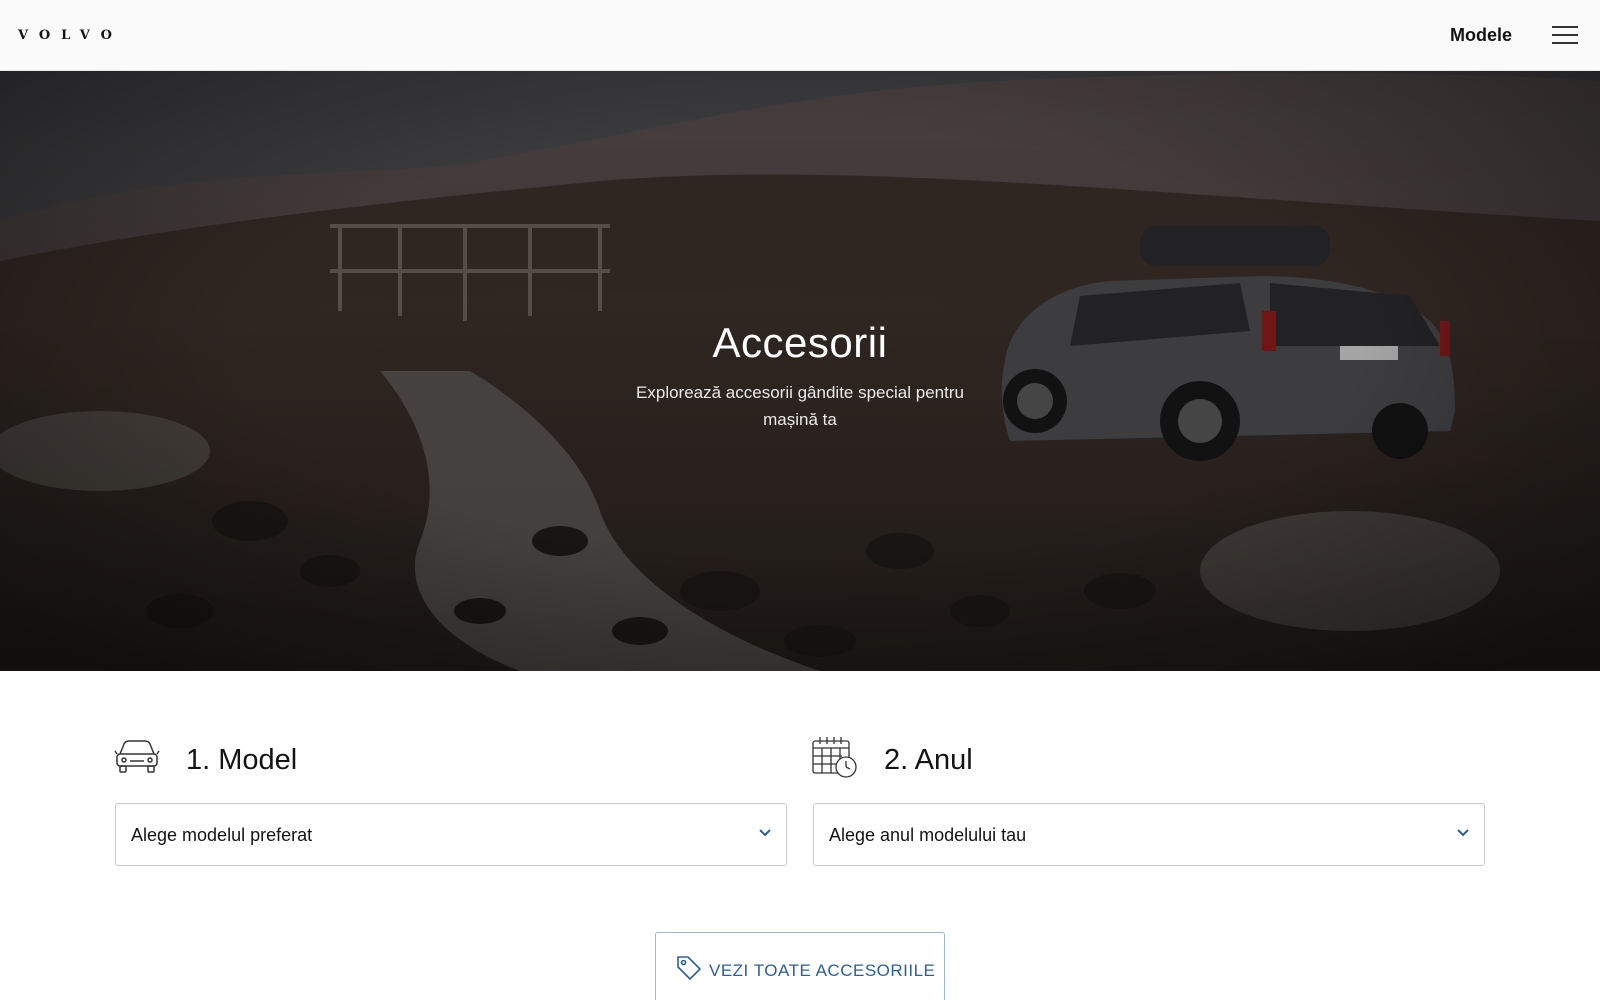 The width and height of the screenshot is (1600, 1000). Describe the element at coordinates (800, 342) in the screenshot. I see `hero-title: Accesorii` at that location.